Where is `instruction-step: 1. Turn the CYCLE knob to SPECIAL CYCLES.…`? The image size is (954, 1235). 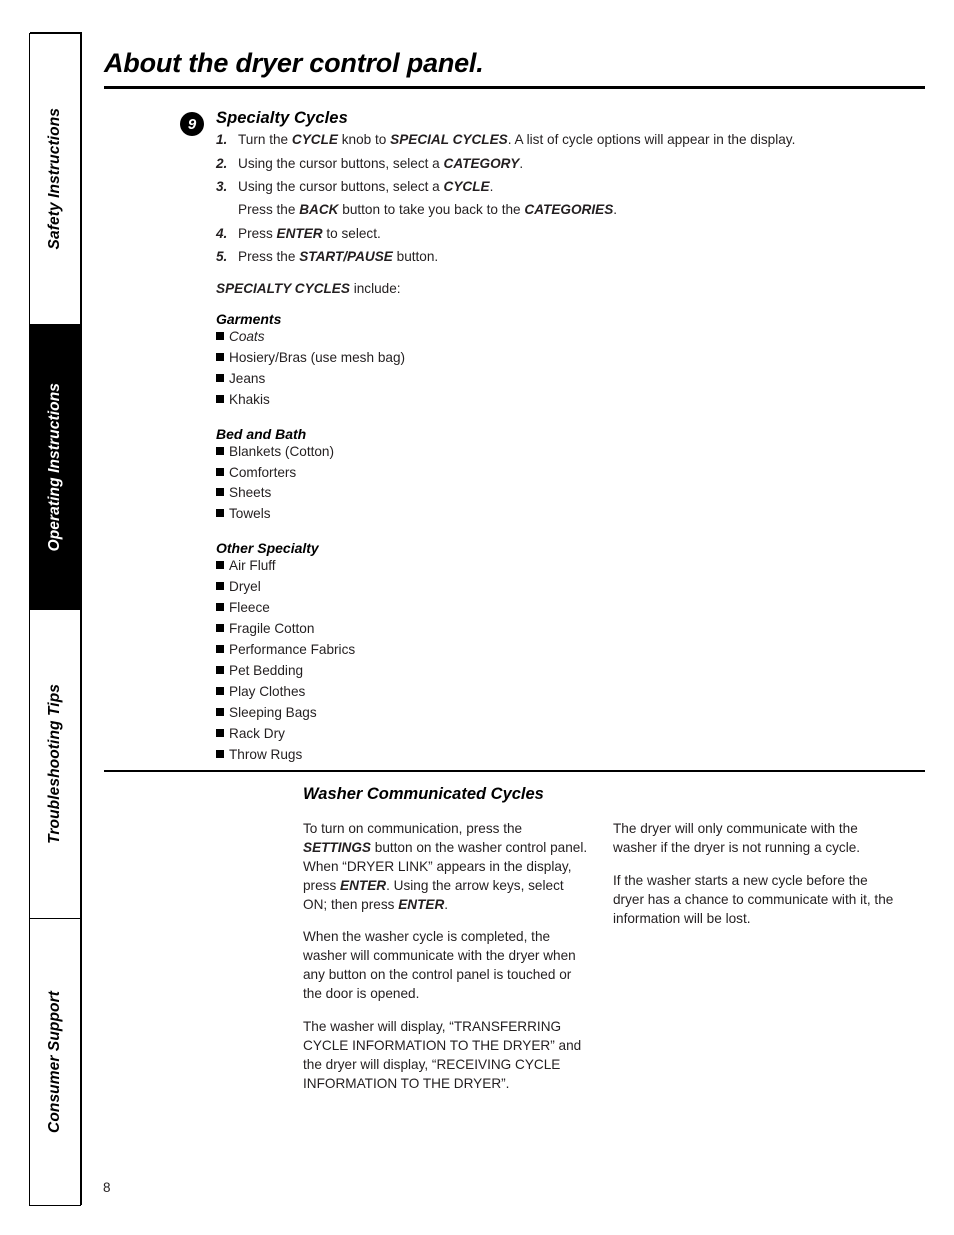 instruction-step: 1. Turn the CYCLE knob to SPECIAL CYCLES.… is located at coordinates (566, 140).